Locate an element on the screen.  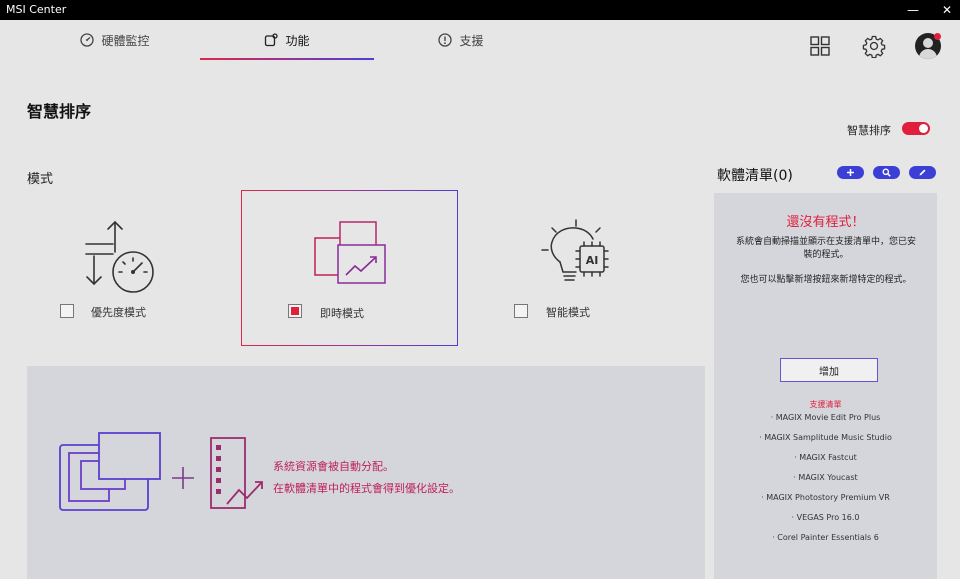
search-icon is located at coordinates (886, 172).